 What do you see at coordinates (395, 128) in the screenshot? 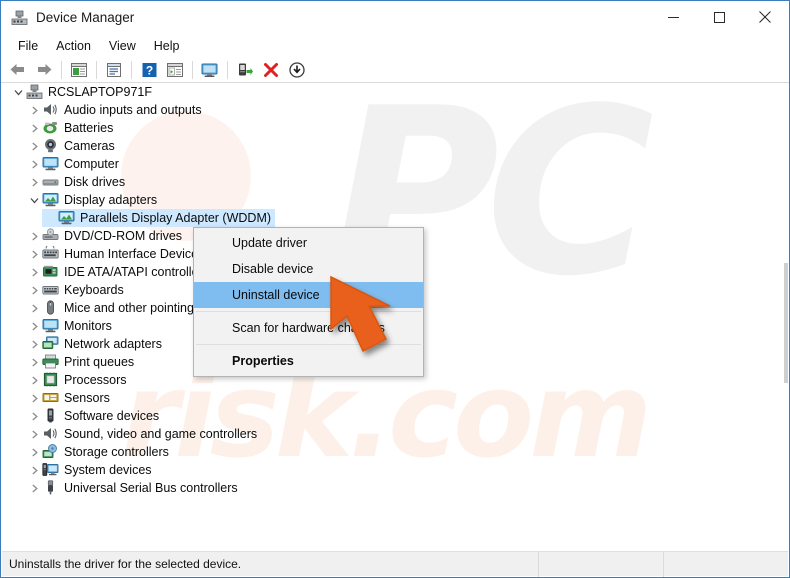
I see `tree-item: Batteries` at bounding box center [395, 128].